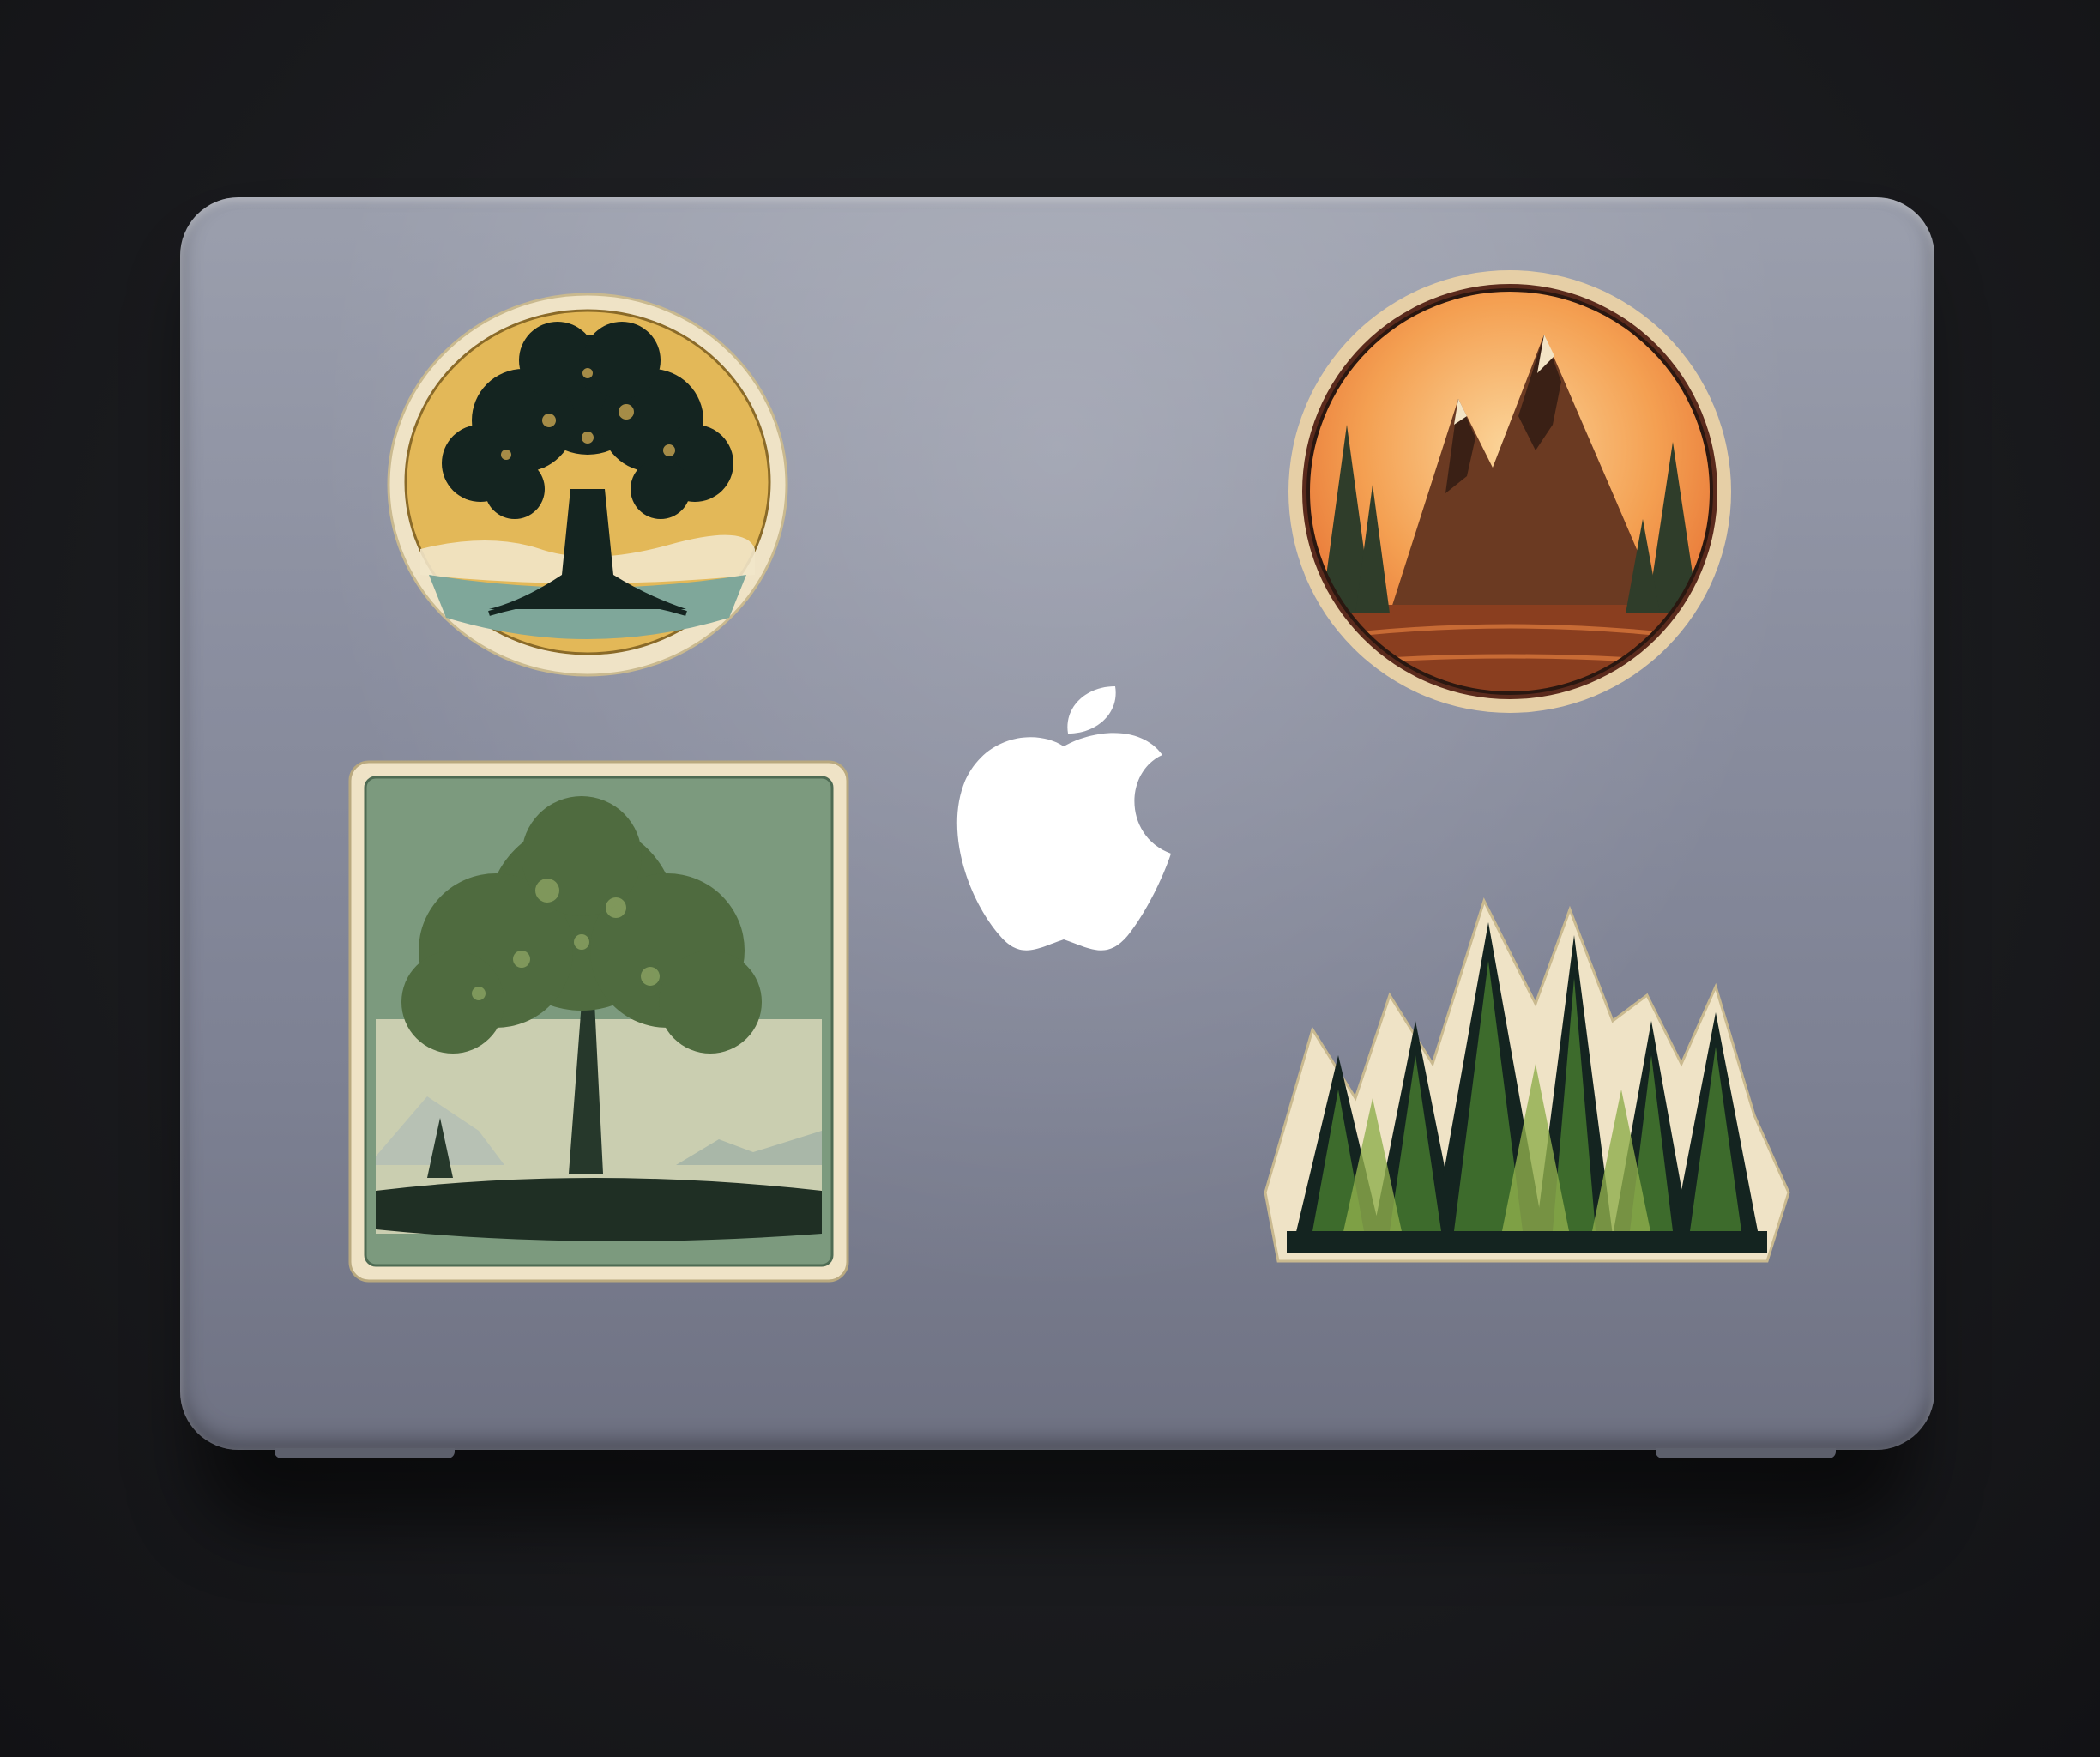 The height and width of the screenshot is (1757, 2100). Describe the element at coordinates (365, 1453) in the screenshot. I see `hinge-left` at that location.